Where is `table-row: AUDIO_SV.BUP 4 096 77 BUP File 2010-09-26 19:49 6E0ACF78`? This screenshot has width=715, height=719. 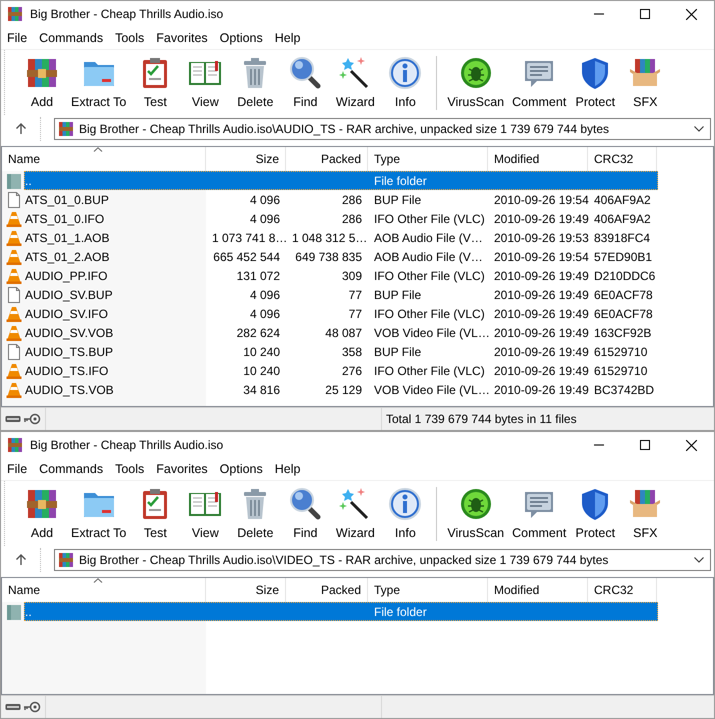 table-row: AUDIO_SV.BUP 4 096 77 BUP File 2010-09-26 19:49 6E0ACF78 is located at coordinates (341, 294).